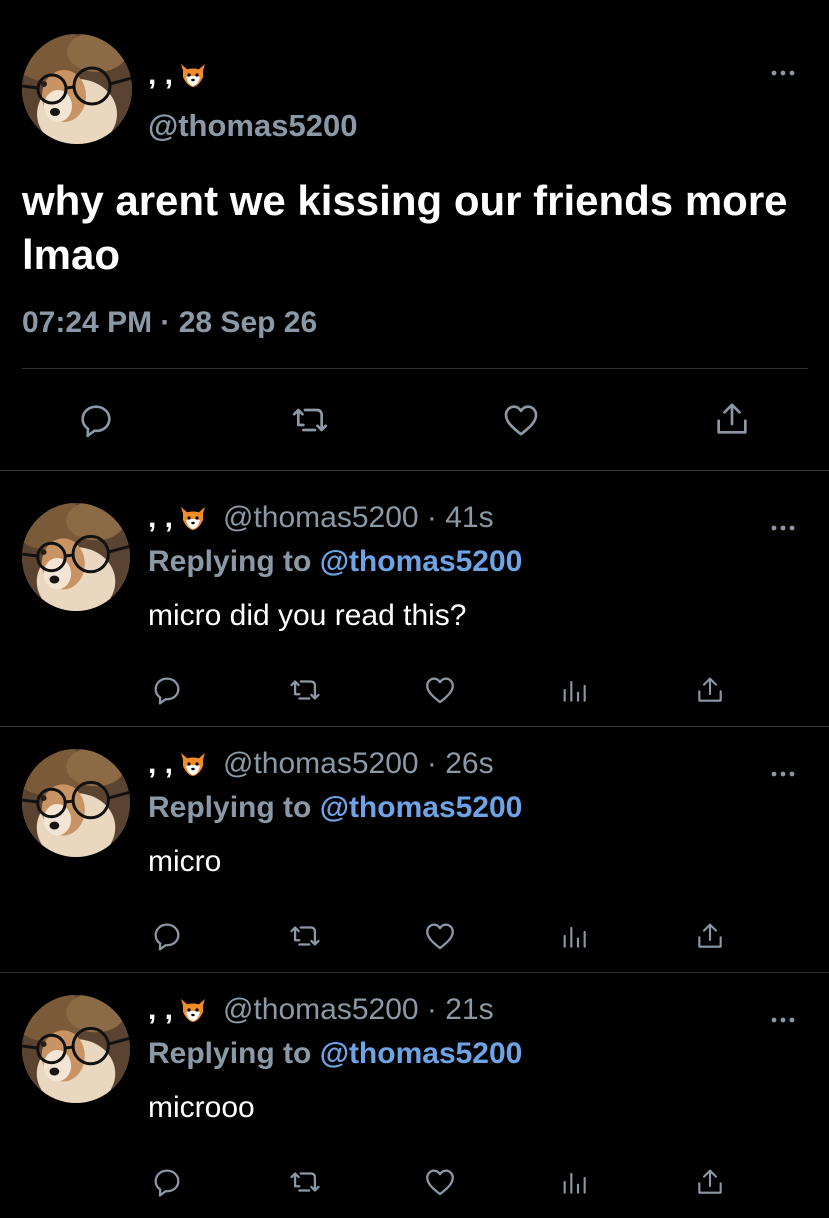 The height and width of the screenshot is (1218, 829). I want to click on reply-header: , , @thomas5200 · 21s, so click(321, 1010).